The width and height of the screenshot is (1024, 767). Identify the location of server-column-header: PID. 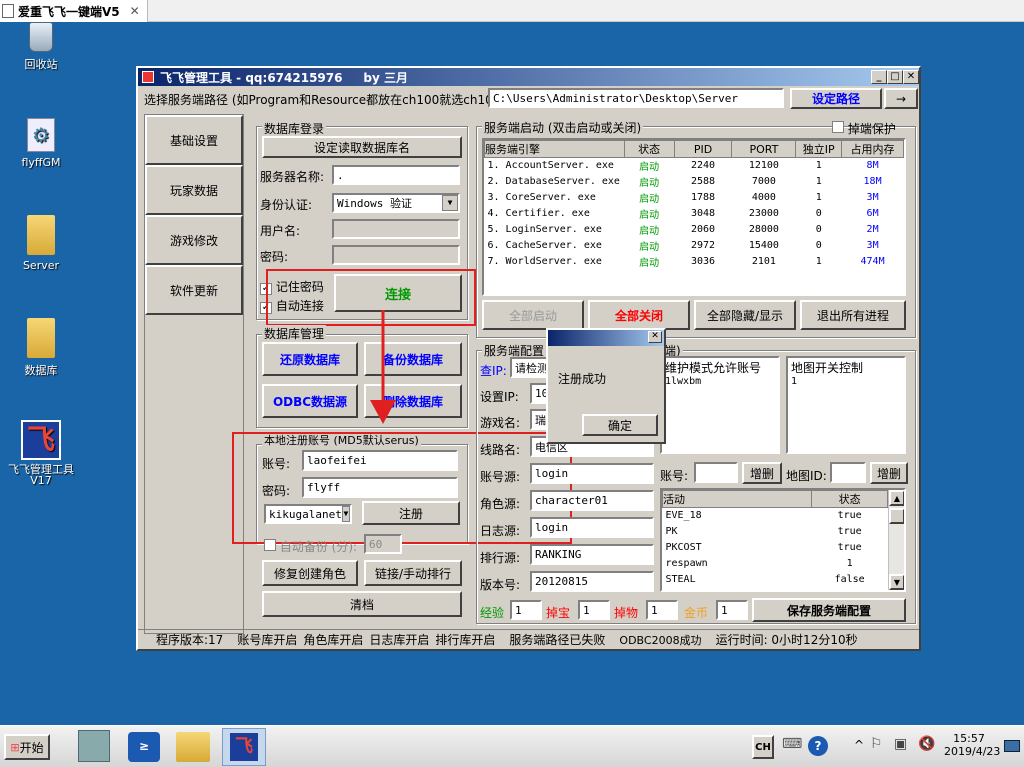
(703, 149).